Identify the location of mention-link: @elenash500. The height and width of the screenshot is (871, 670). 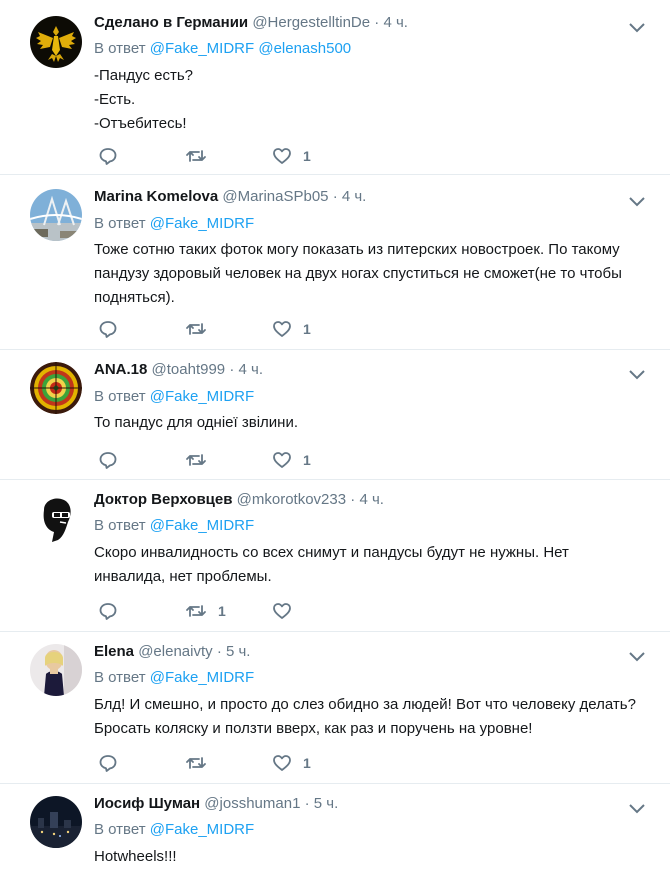
(304, 48).